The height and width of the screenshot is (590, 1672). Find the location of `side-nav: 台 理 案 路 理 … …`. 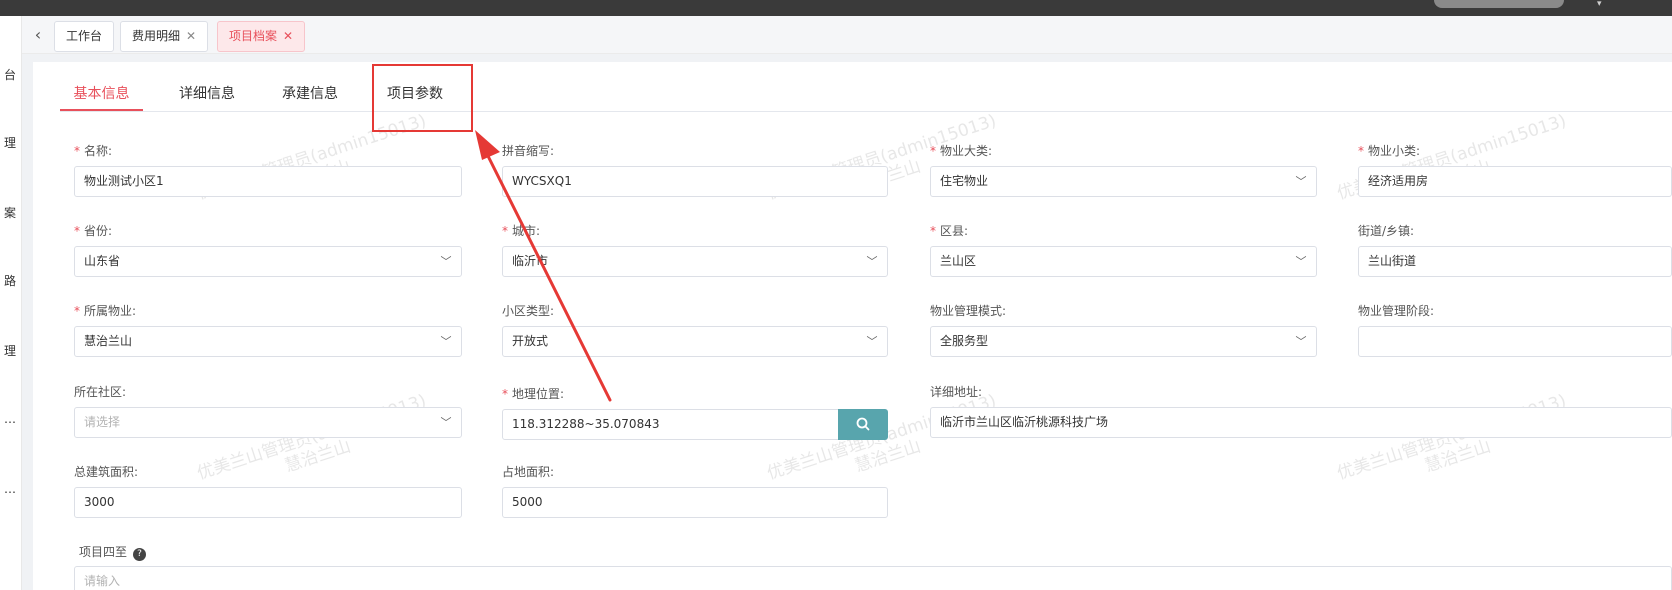

side-nav: 台 理 案 路 理 … … is located at coordinates (11, 303).